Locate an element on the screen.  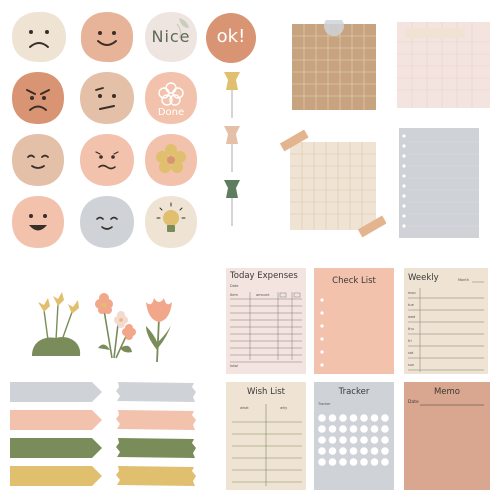
push-pin-peach-icon is located at coordinates (232, 149).